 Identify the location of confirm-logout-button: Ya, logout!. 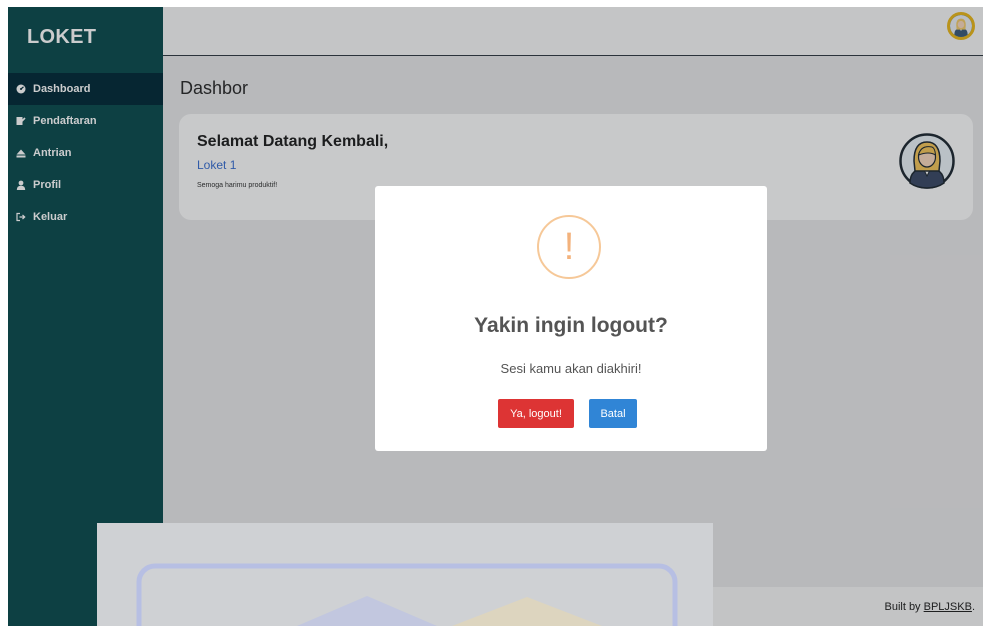
(536, 413).